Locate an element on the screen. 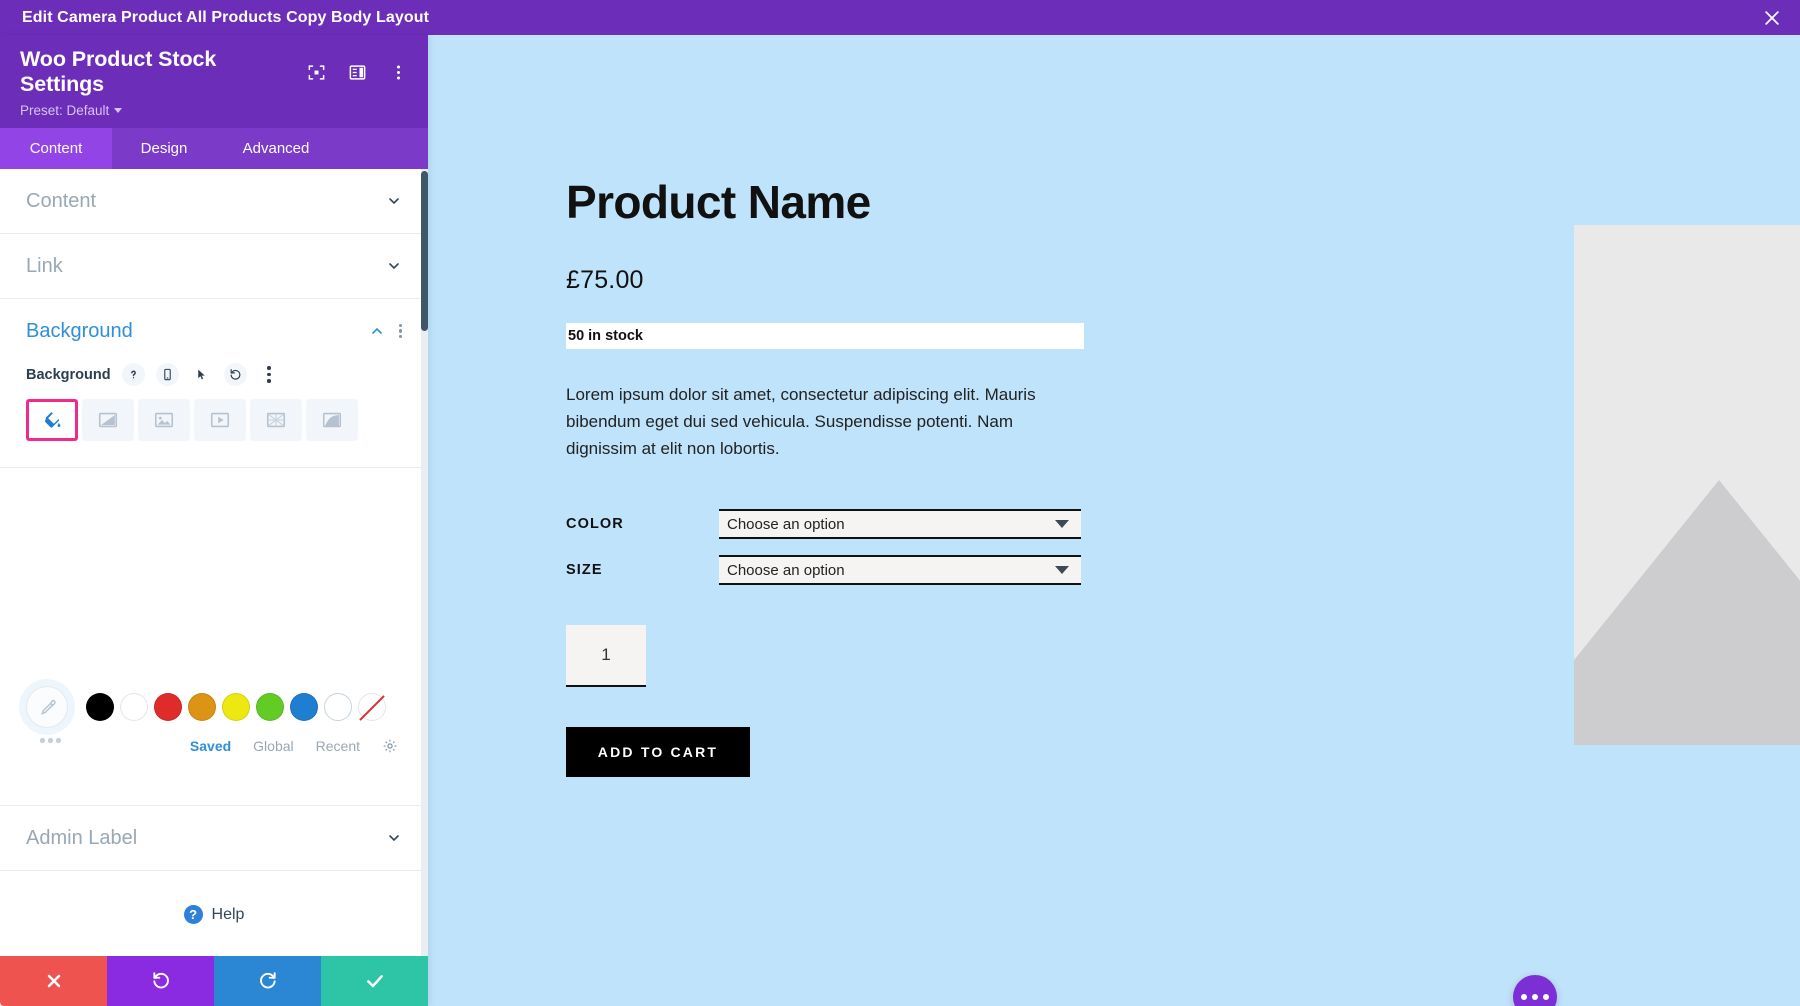  background-type-video is located at coordinates (220, 420).